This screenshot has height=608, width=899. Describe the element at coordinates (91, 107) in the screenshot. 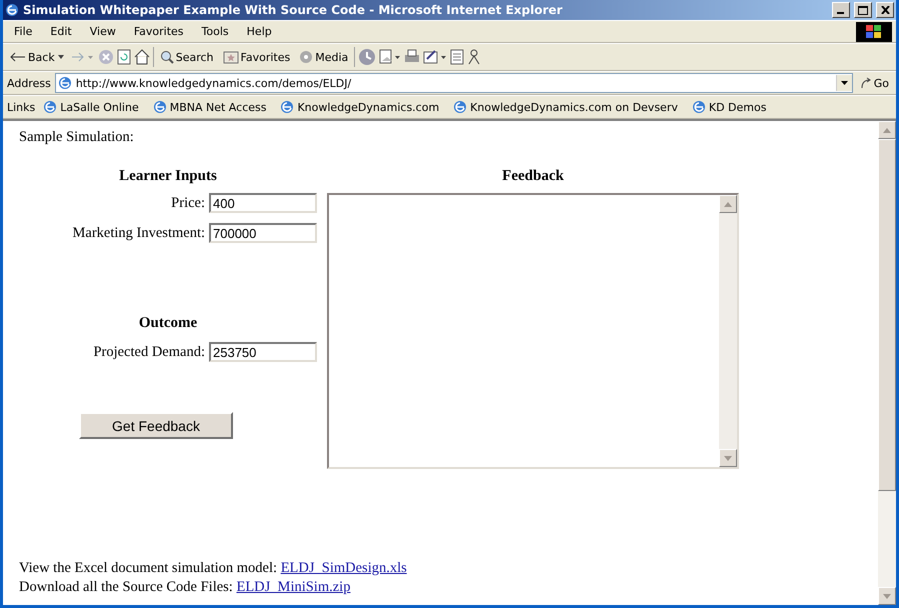

I see `link-bar-item: LaSalle Online` at that location.